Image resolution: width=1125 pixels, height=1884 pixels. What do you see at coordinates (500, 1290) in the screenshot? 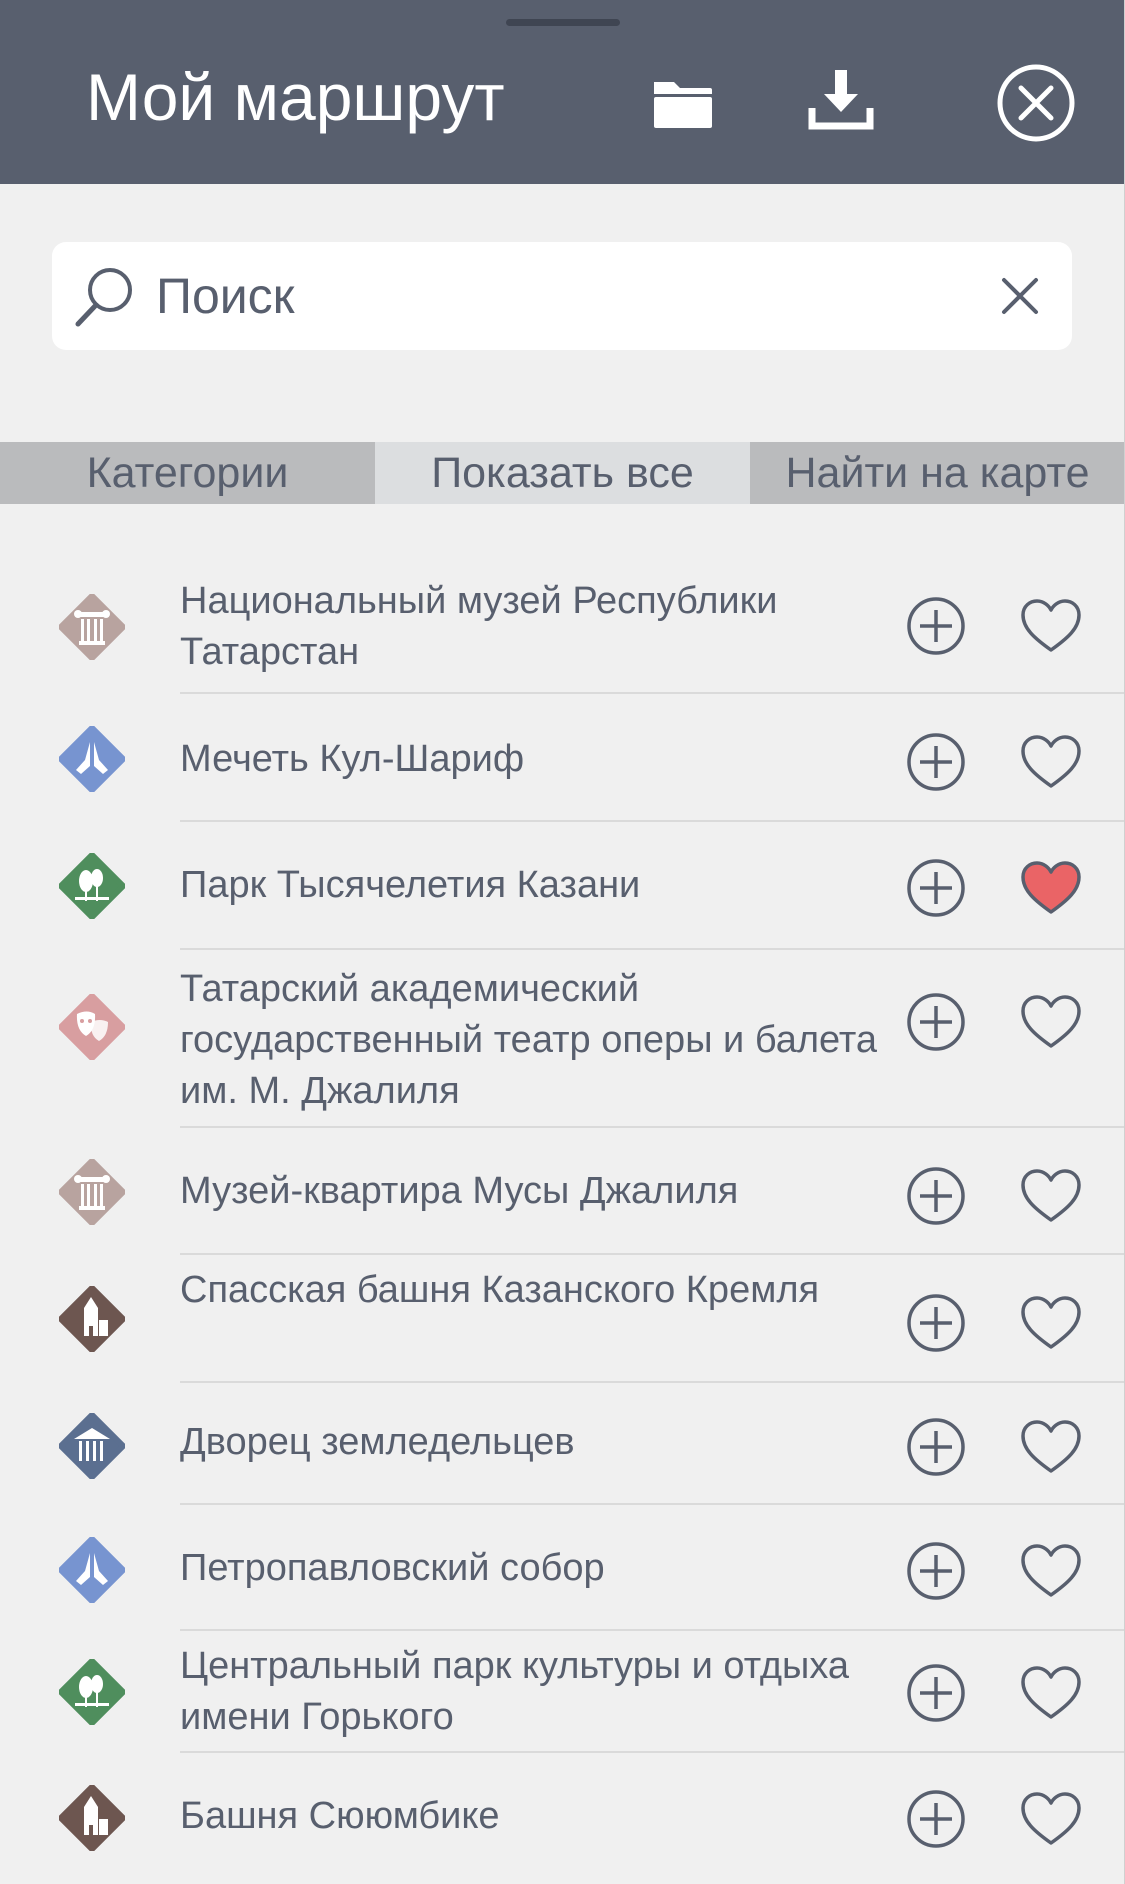
I see `place-name: Спасская башня Казанского Кремля` at bounding box center [500, 1290].